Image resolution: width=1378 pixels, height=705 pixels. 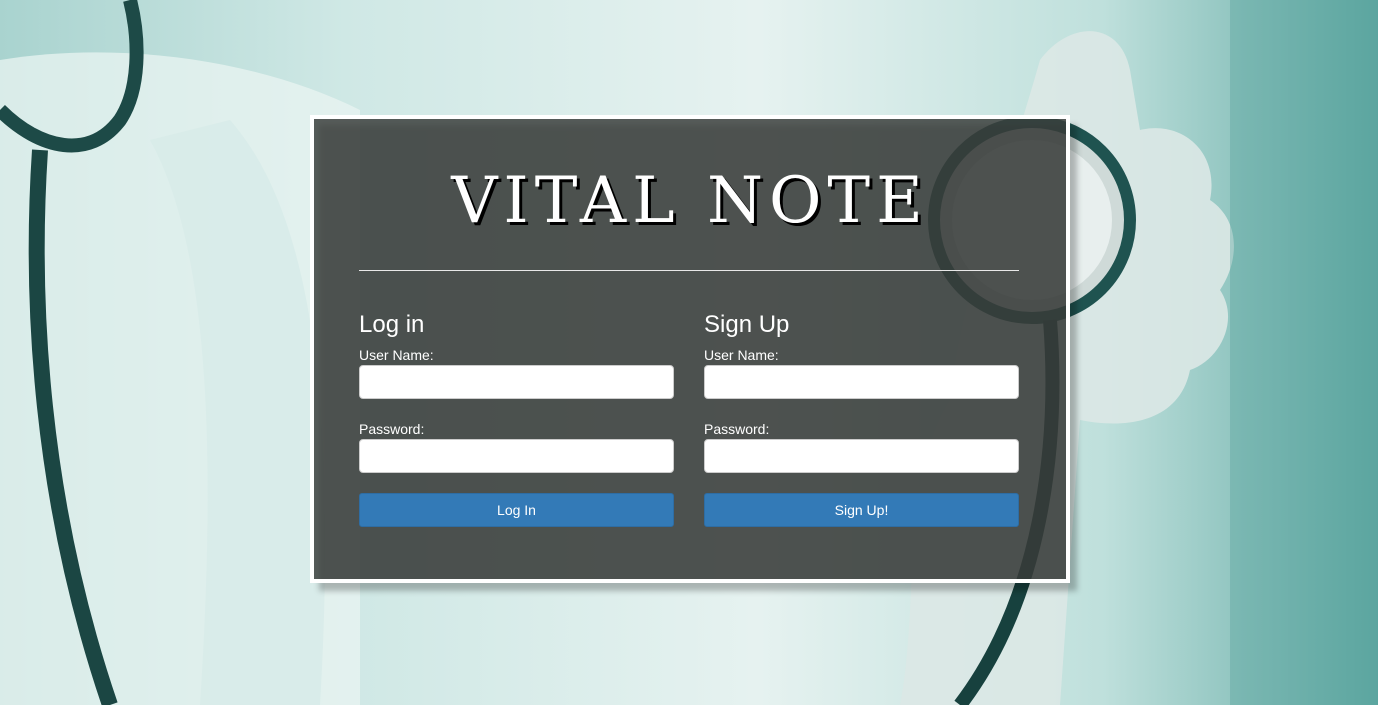 I want to click on login-username-input, so click(x=516, y=382).